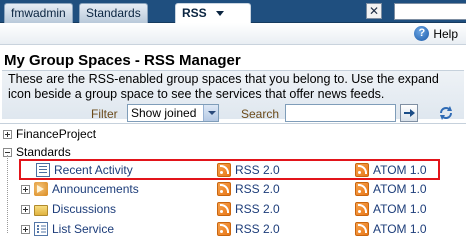 The image size is (466, 247). Describe the element at coordinates (7, 194) in the screenshot. I see `tree-connector` at that location.